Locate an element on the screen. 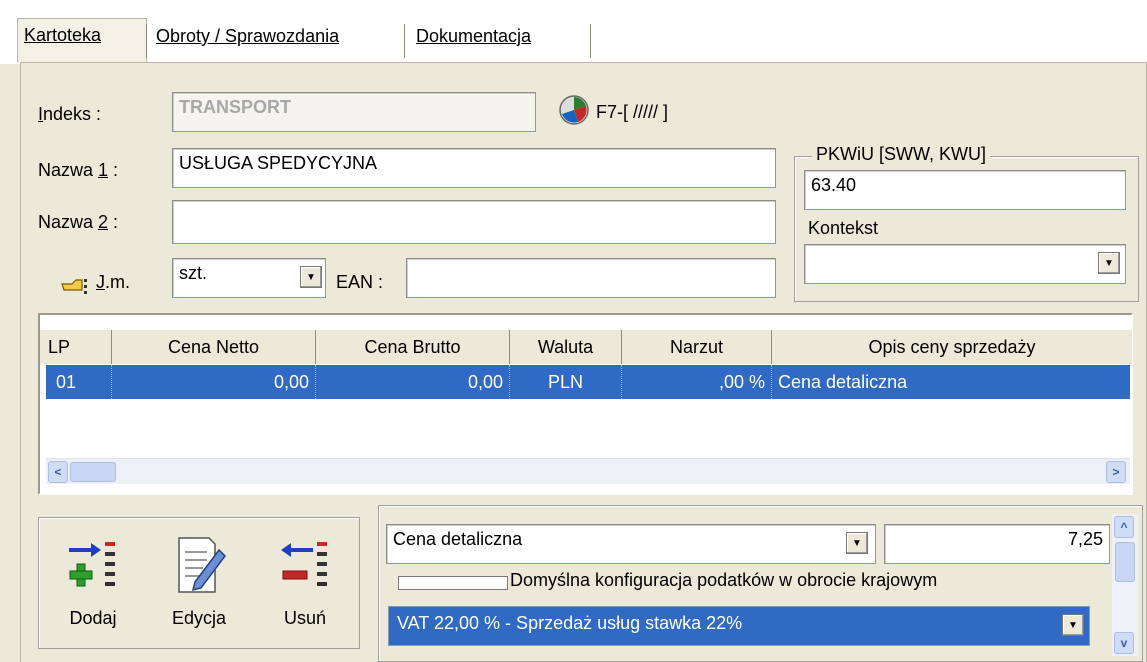  jm-label: J.m. is located at coordinates (113, 282).